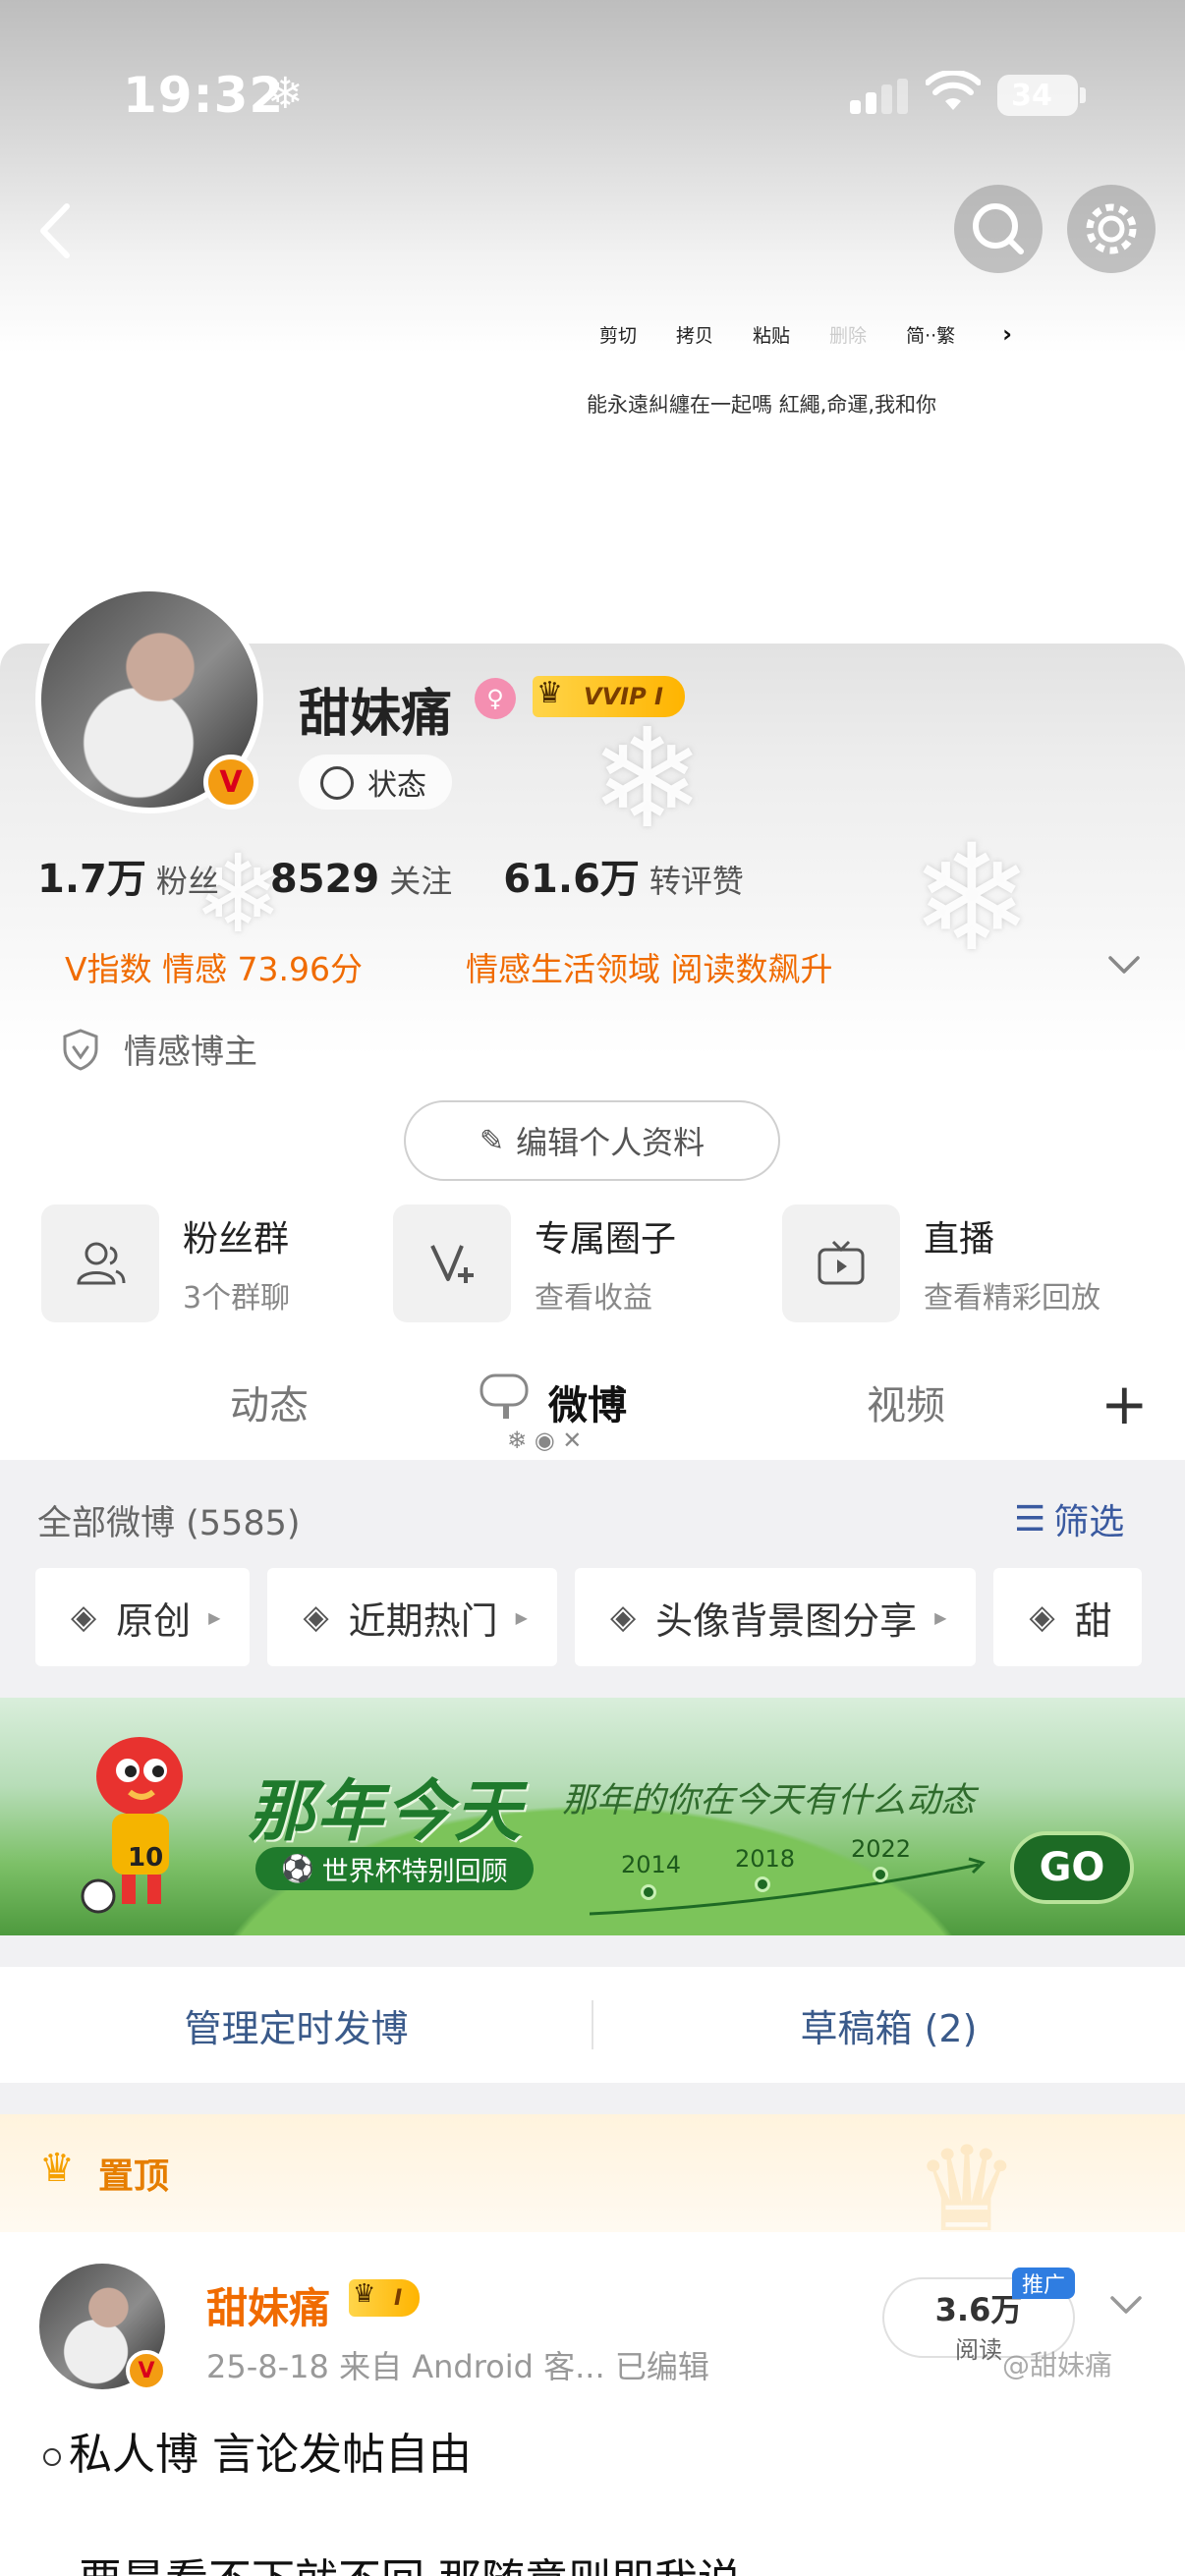 This screenshot has height=2576, width=1185. I want to click on post-management-bar: 管理定时发博 草稿箱 (2), so click(592, 2025).